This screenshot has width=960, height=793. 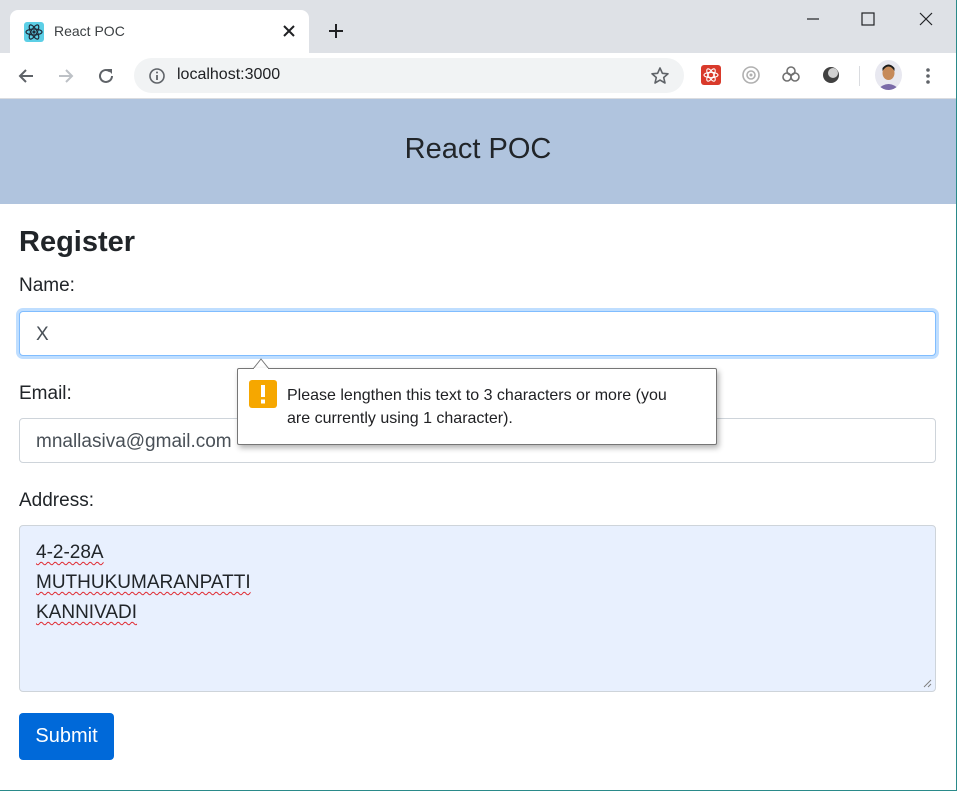 I want to click on forward-arrow-icon, so click(x=66, y=76).